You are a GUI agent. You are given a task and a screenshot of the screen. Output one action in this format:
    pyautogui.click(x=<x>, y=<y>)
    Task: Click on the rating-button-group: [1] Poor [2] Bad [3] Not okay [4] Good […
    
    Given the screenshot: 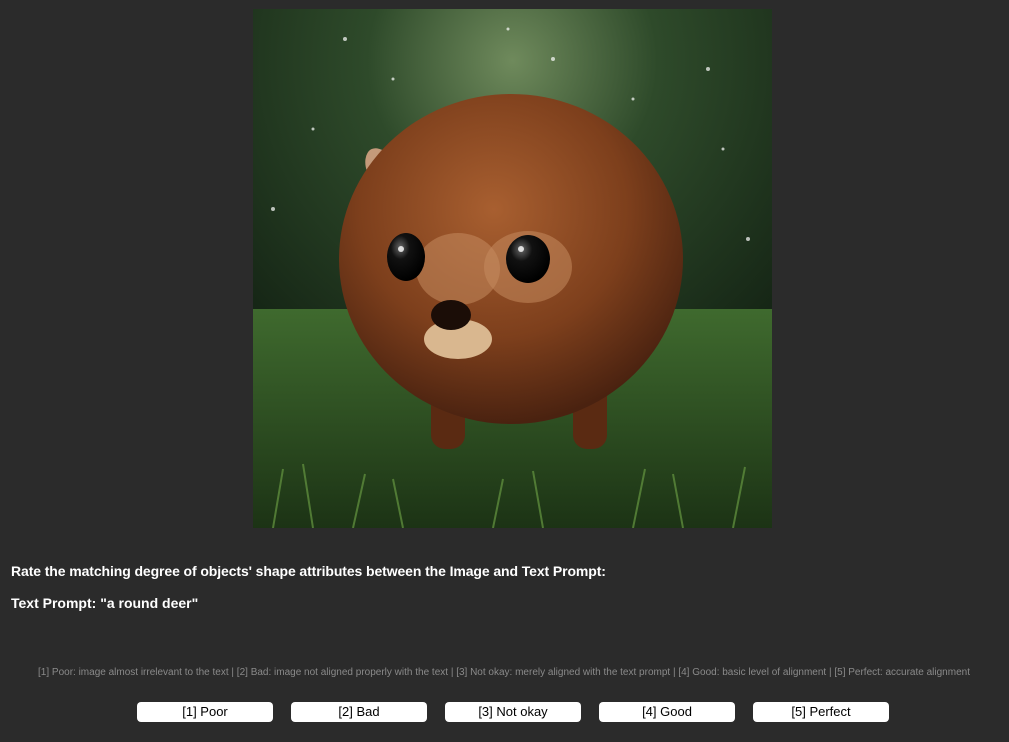 What is the action you would take?
    pyautogui.click(x=513, y=712)
    